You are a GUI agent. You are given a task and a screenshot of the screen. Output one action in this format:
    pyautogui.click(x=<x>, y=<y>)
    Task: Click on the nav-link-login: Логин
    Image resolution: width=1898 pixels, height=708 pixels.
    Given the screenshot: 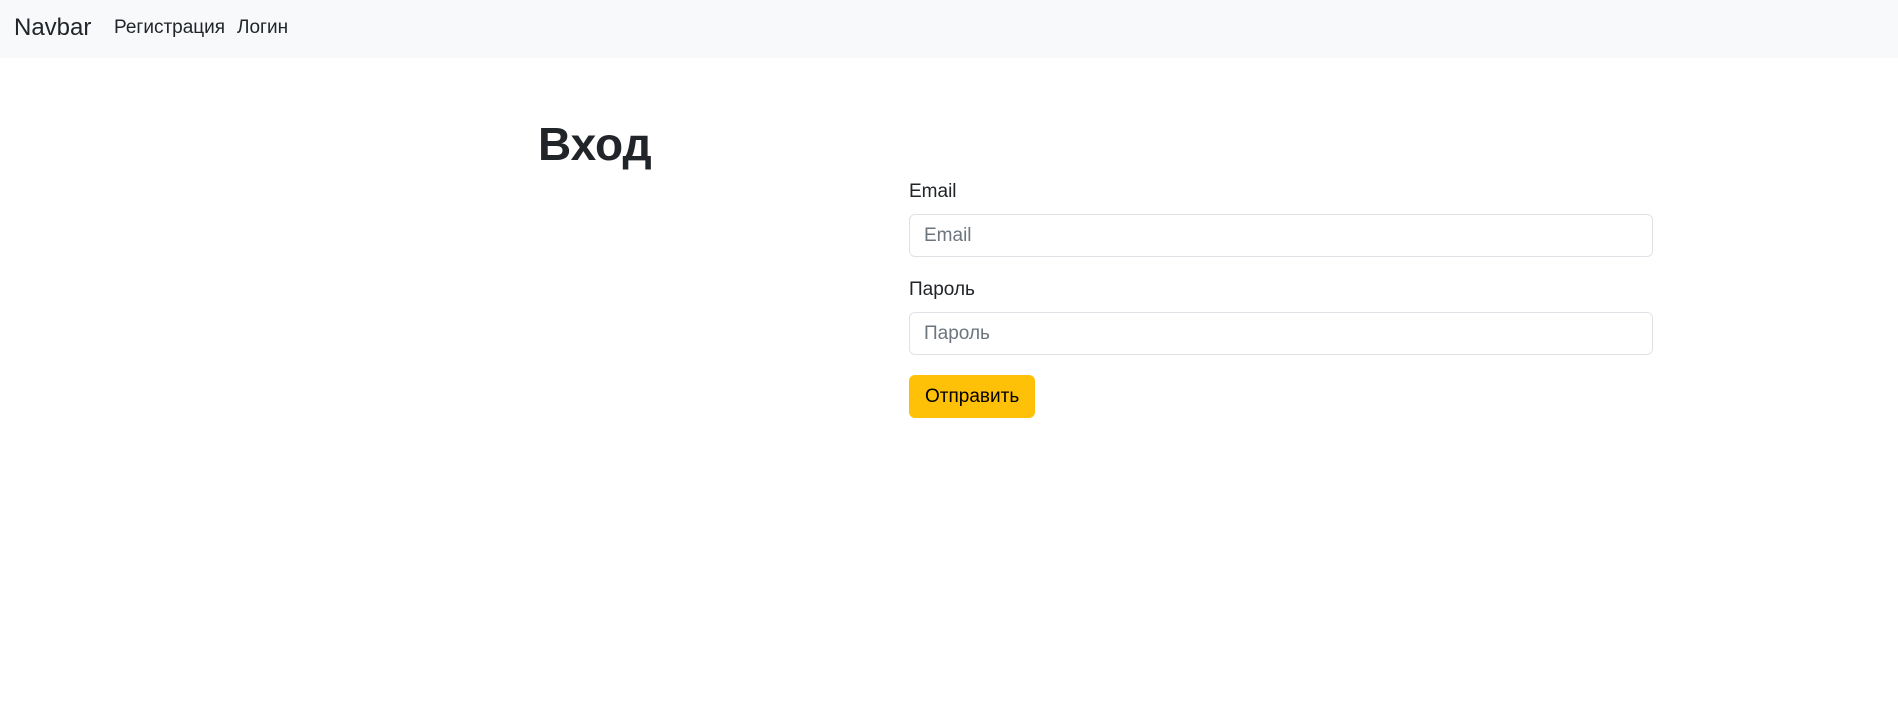 What is the action you would take?
    pyautogui.click(x=262, y=28)
    